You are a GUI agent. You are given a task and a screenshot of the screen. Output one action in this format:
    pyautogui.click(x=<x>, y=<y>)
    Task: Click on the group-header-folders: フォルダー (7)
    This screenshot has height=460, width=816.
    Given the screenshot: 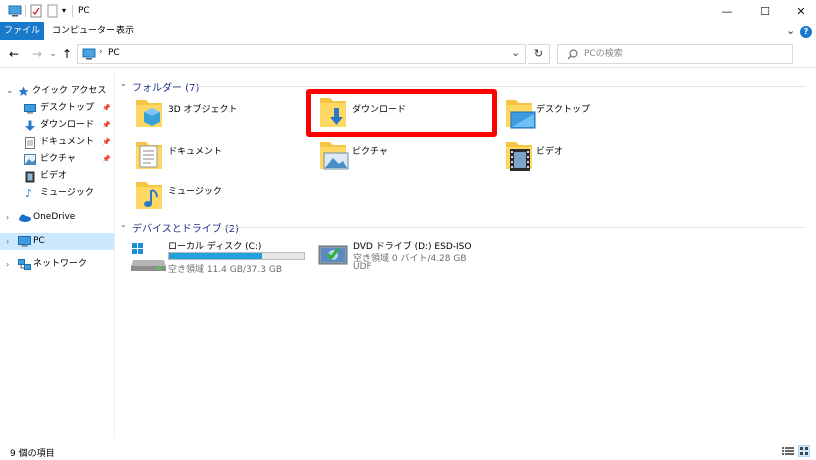 What is the action you would take?
    pyautogui.click(x=165, y=86)
    